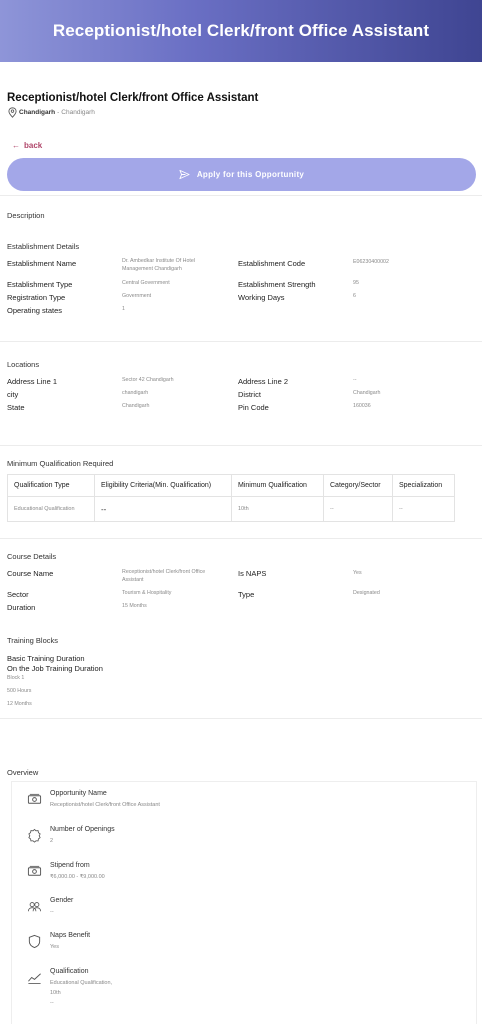 The height and width of the screenshot is (1024, 482). Describe the element at coordinates (50, 907) in the screenshot. I see `overview-item: Gender --` at that location.